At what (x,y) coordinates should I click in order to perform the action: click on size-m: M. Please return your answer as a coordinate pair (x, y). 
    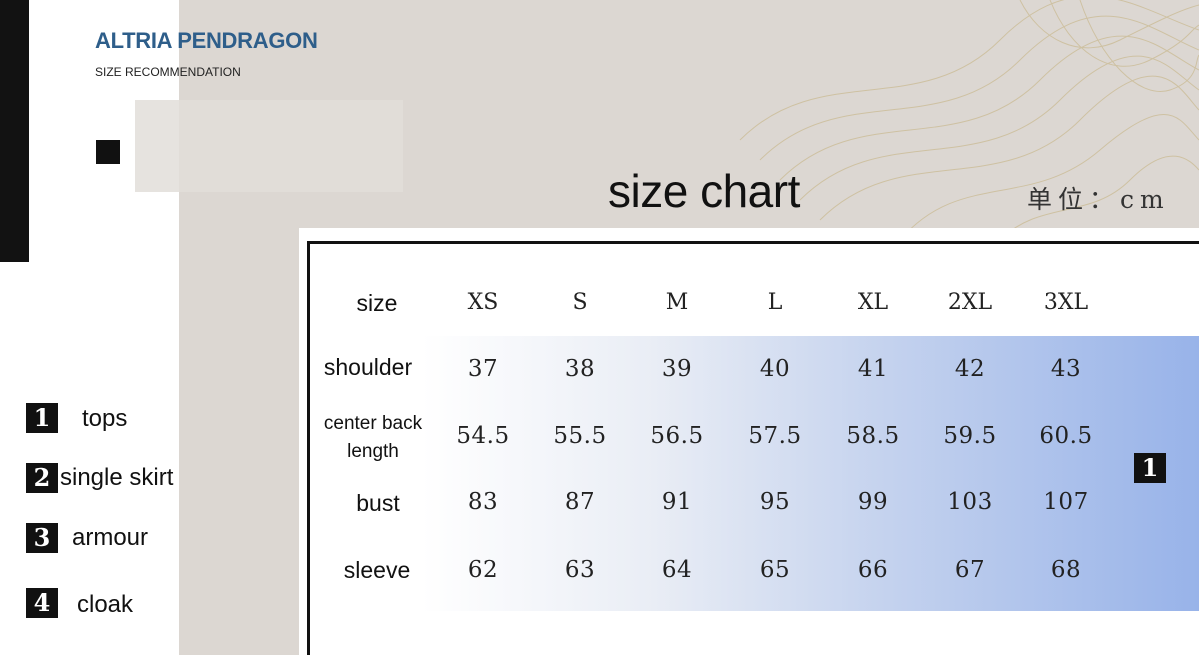
    Looking at the image, I should click on (677, 302).